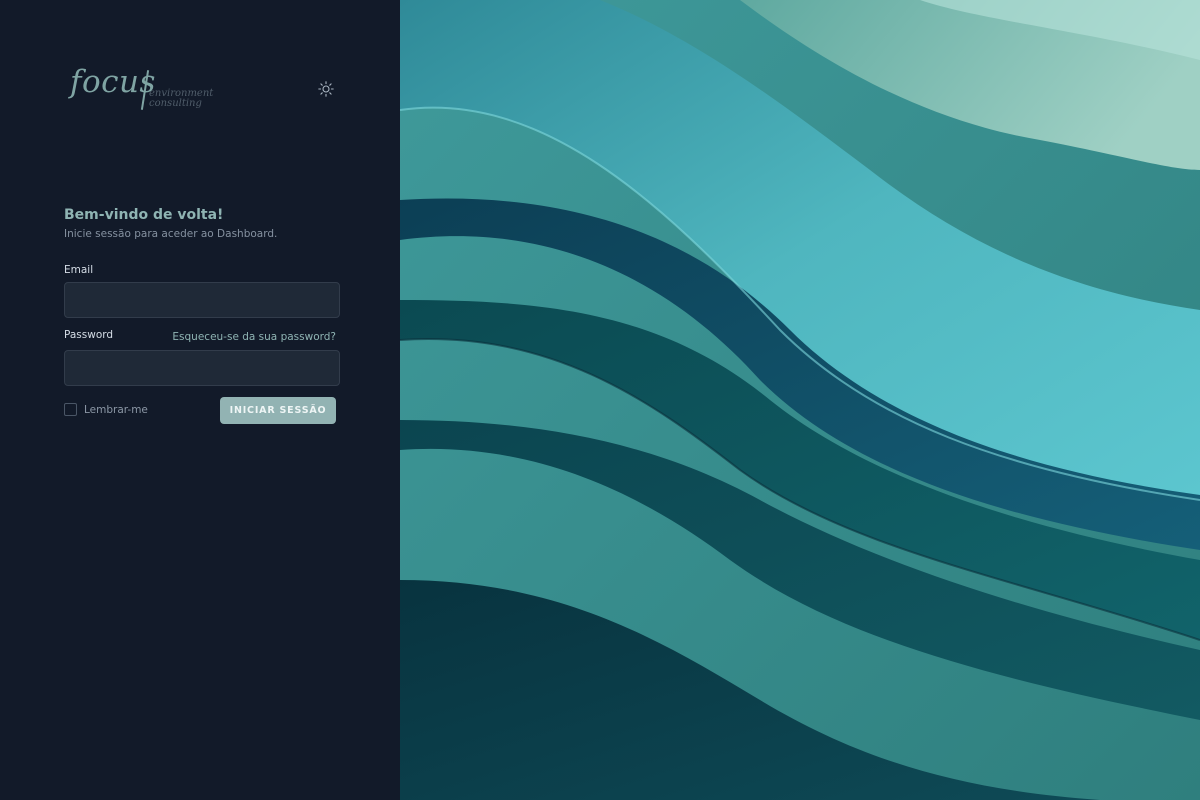 This screenshot has height=800, width=1200. I want to click on email-label: Email, so click(79, 270).